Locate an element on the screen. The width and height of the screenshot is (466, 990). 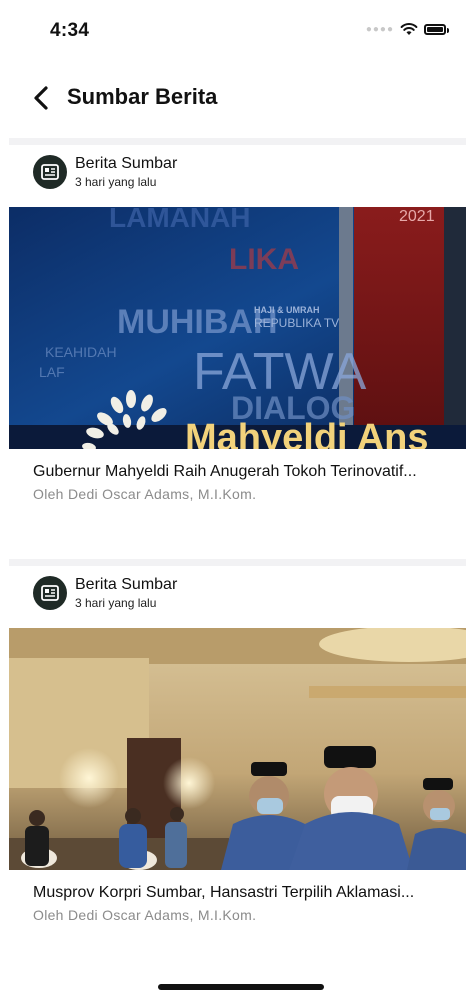
nav-bar: Sumbar Berita is located at coordinates (233, 98).